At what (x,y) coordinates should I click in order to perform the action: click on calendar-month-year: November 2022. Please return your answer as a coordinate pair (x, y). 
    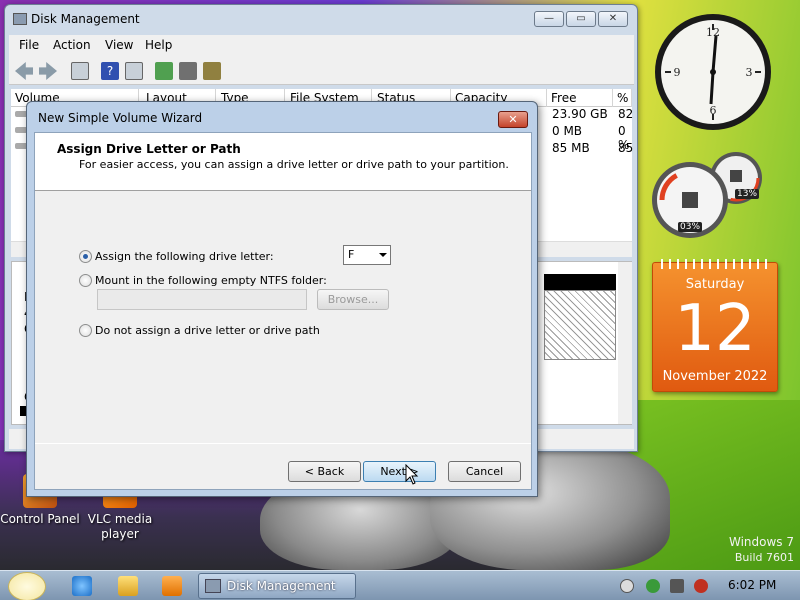
    Looking at the image, I should click on (715, 376).